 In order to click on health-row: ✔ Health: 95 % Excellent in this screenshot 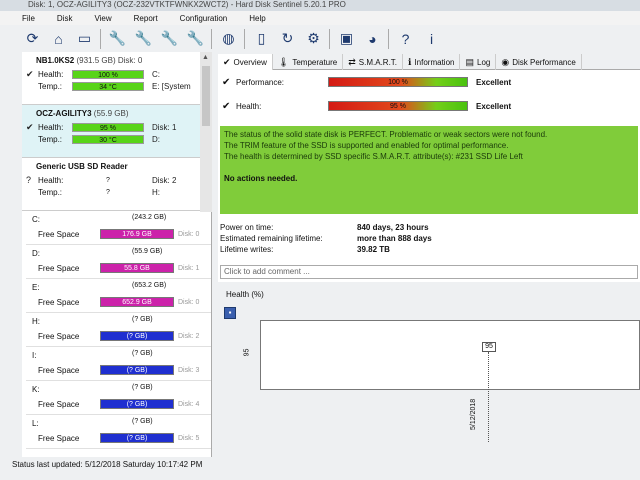, I will do `click(364, 106)`.